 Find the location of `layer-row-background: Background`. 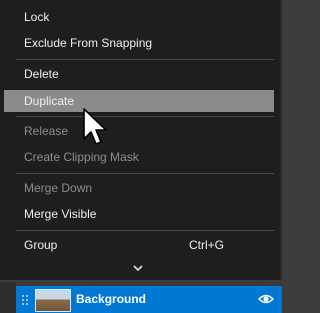

layer-row-background: Background is located at coordinates (149, 299).